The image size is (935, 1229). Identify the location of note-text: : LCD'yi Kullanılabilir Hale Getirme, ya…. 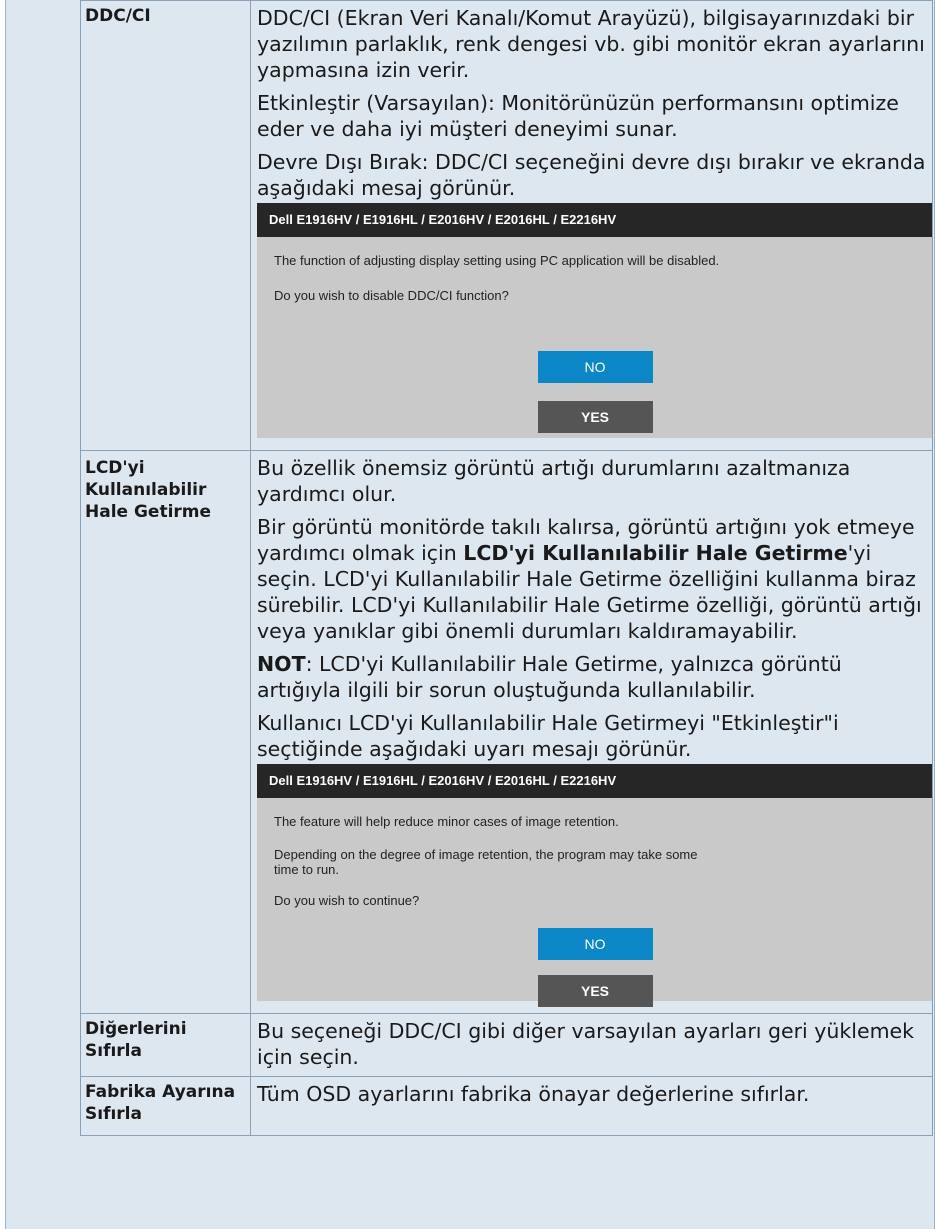
(549, 677).